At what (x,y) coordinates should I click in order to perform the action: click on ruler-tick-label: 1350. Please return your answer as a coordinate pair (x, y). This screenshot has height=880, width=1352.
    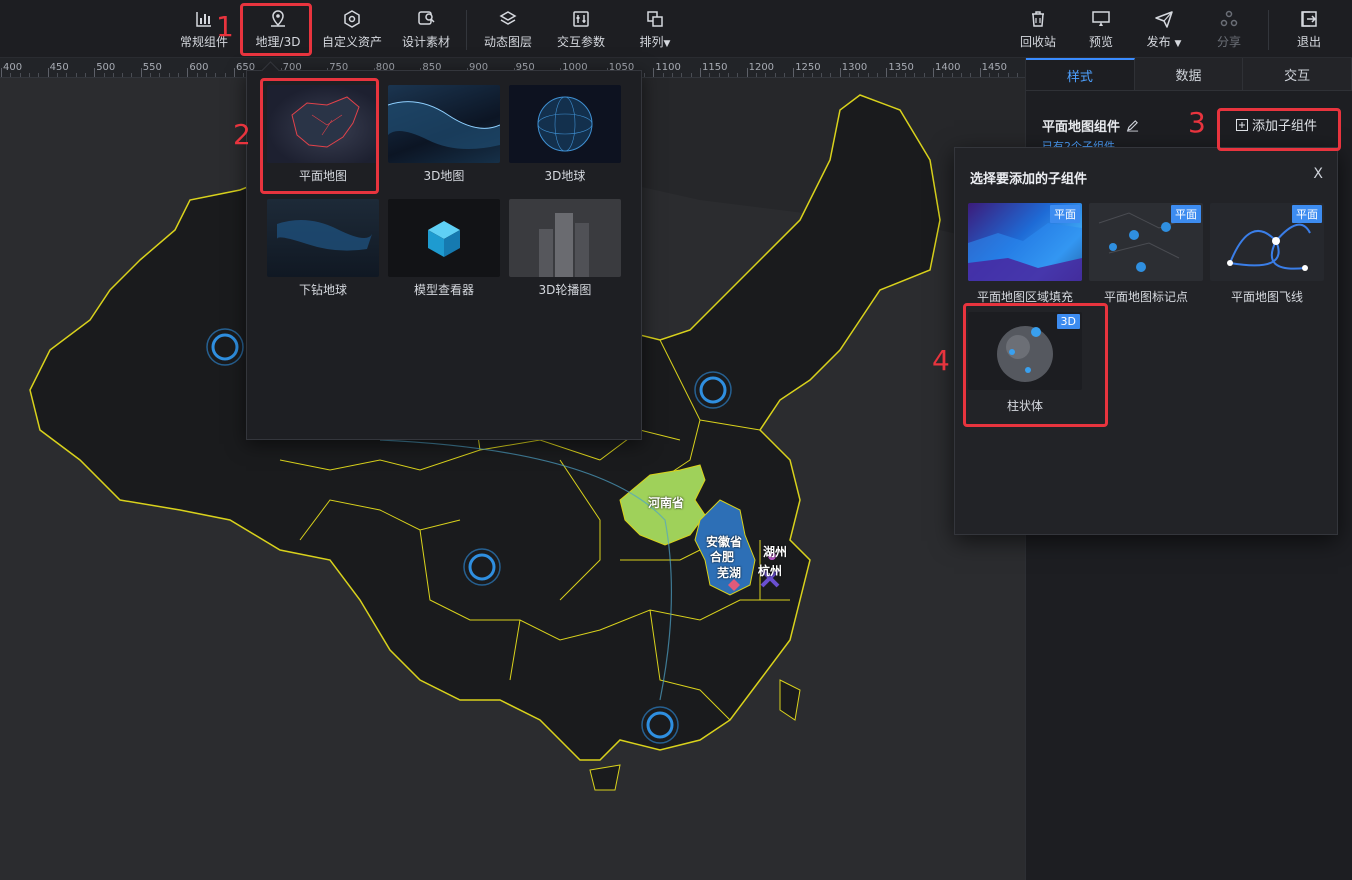
    Looking at the image, I should click on (901, 67).